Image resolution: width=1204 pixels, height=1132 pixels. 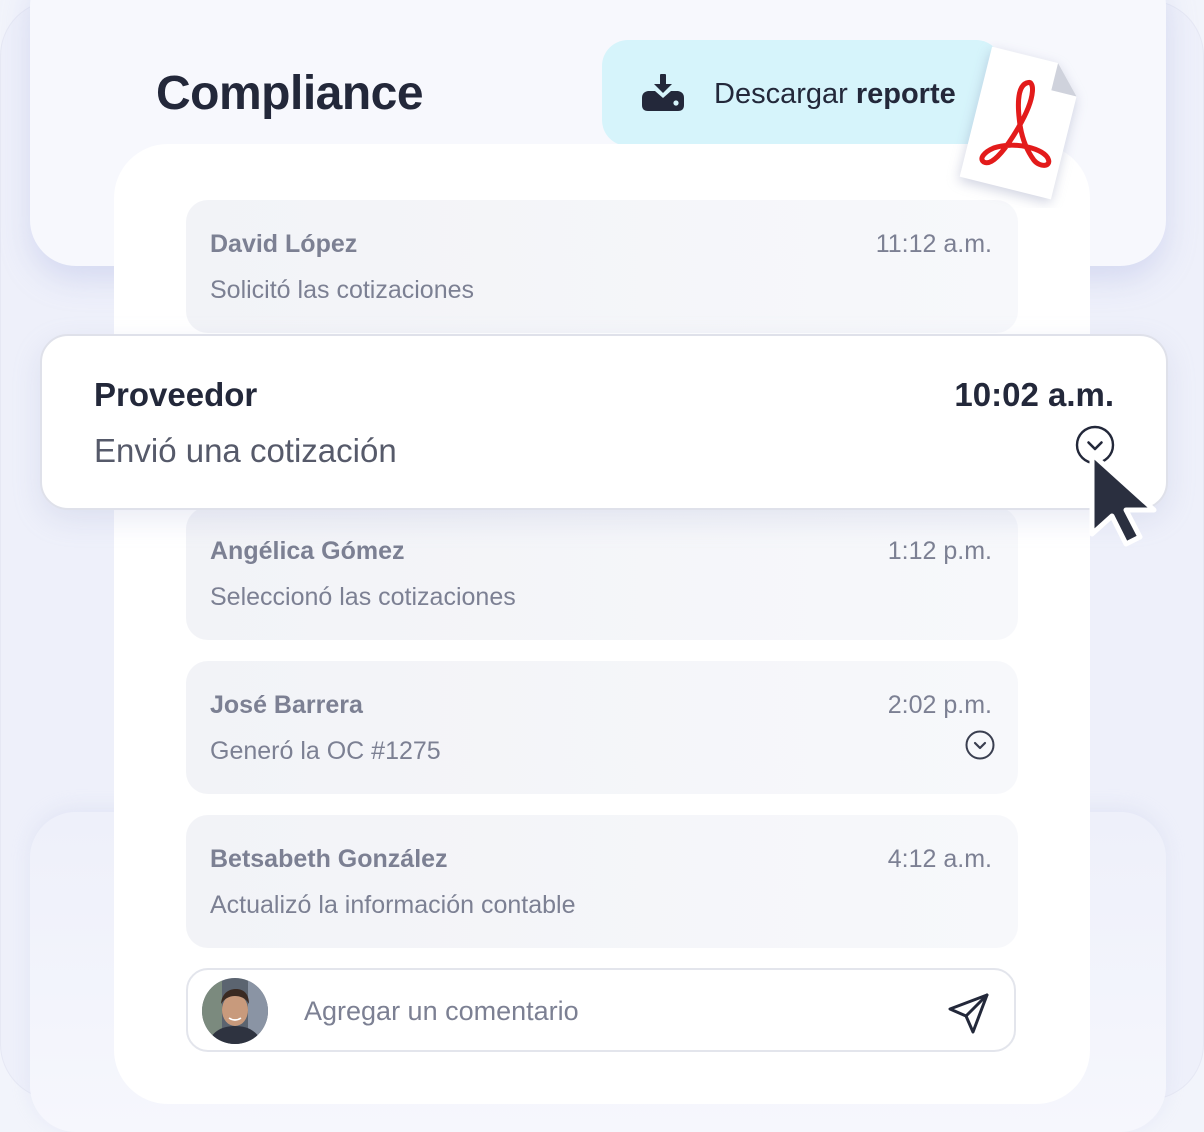 What do you see at coordinates (939, 551) in the screenshot?
I see `entry-time: 1:12 p.m.` at bounding box center [939, 551].